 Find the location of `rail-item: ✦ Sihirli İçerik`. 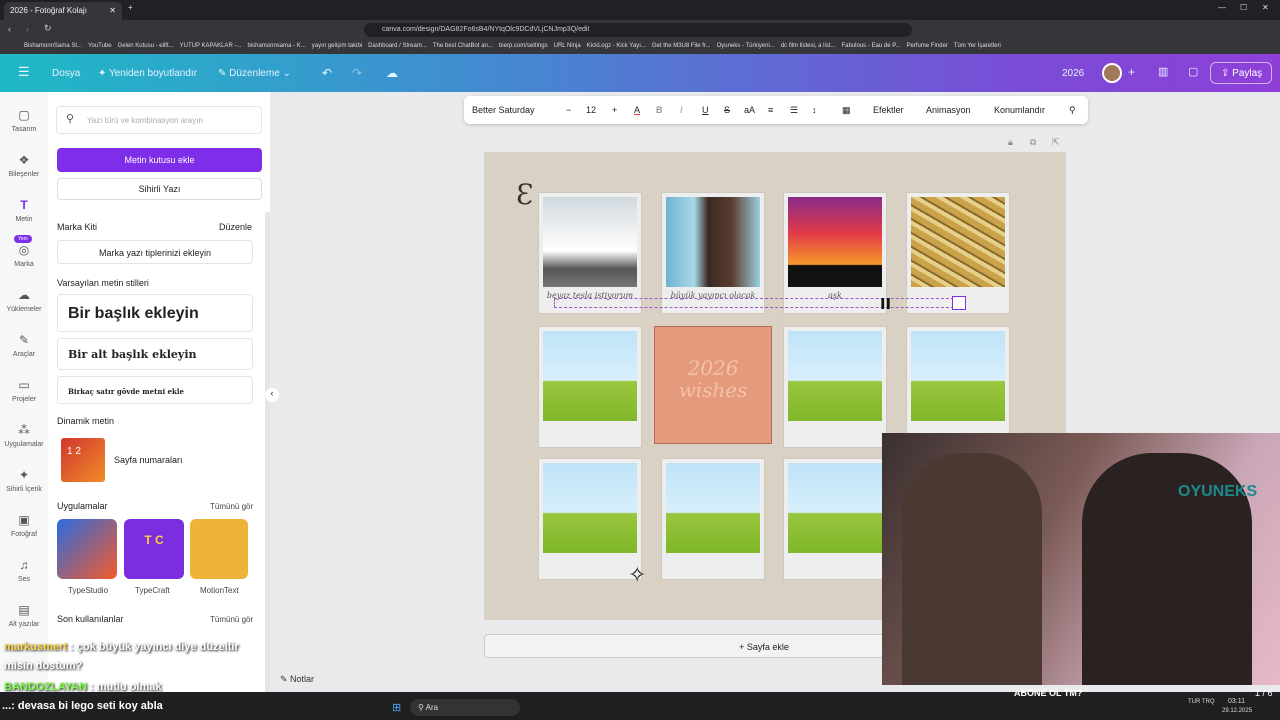

rail-item: ✦ Sihirli İçerik is located at coordinates (24, 480).